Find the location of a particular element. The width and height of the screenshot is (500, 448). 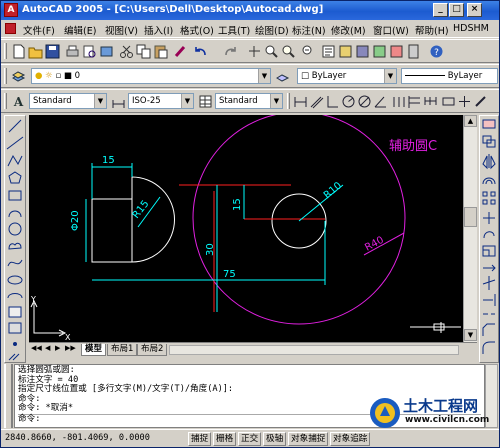

scroll-up-icon: ▲ is located at coordinates (470, 121).